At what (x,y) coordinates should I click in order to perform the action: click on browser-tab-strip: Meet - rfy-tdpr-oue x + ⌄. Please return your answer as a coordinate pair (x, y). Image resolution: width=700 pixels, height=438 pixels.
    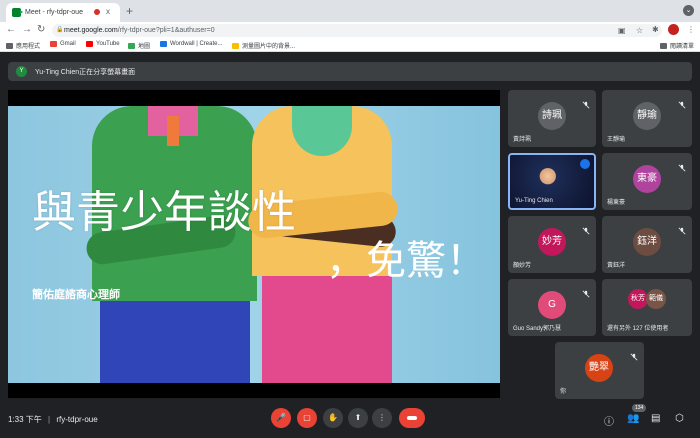
    Looking at the image, I should click on (350, 11).